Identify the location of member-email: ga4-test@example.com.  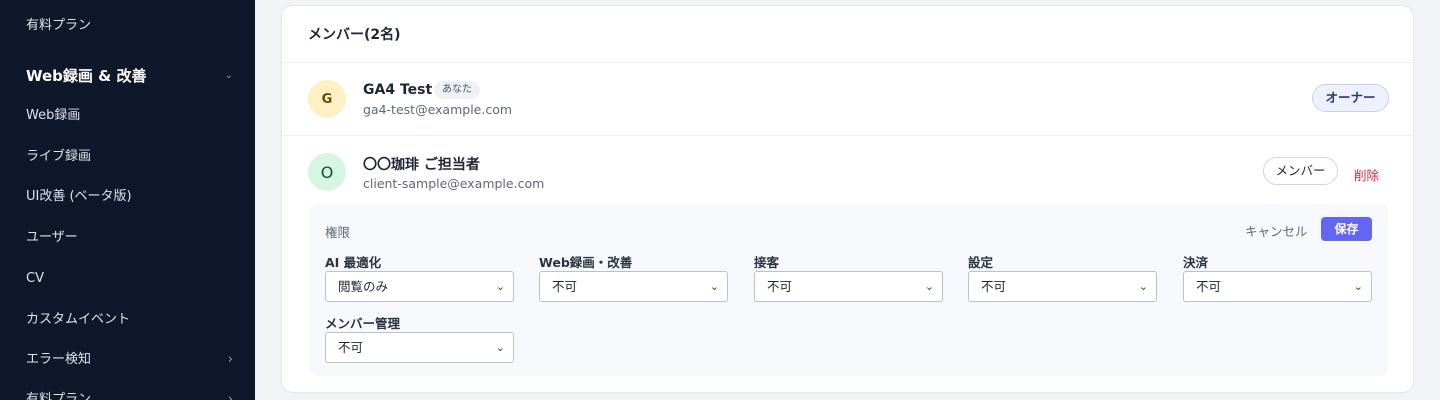
(438, 109).